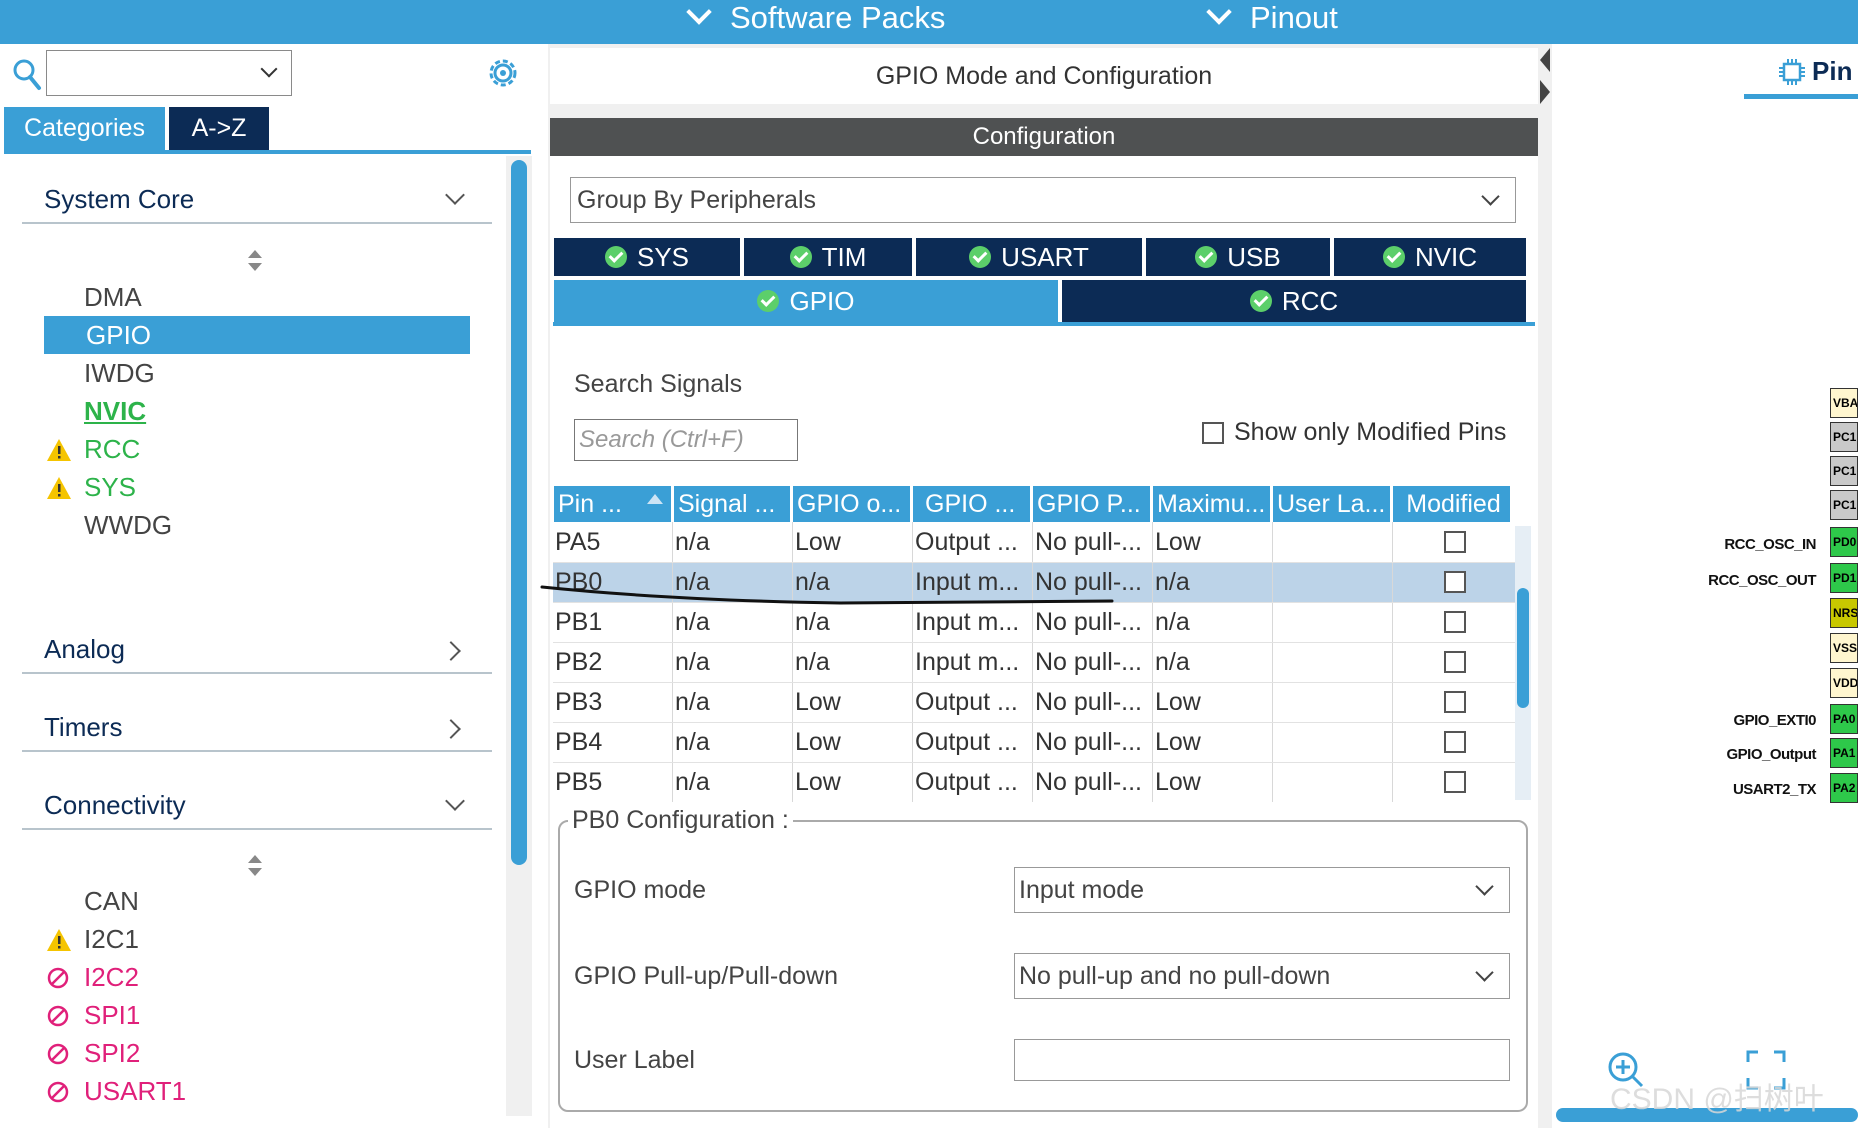 This screenshot has height=1128, width=1858. What do you see at coordinates (257, 977) in the screenshot?
I see `sidebar-item-i2c2: I2C2` at bounding box center [257, 977].